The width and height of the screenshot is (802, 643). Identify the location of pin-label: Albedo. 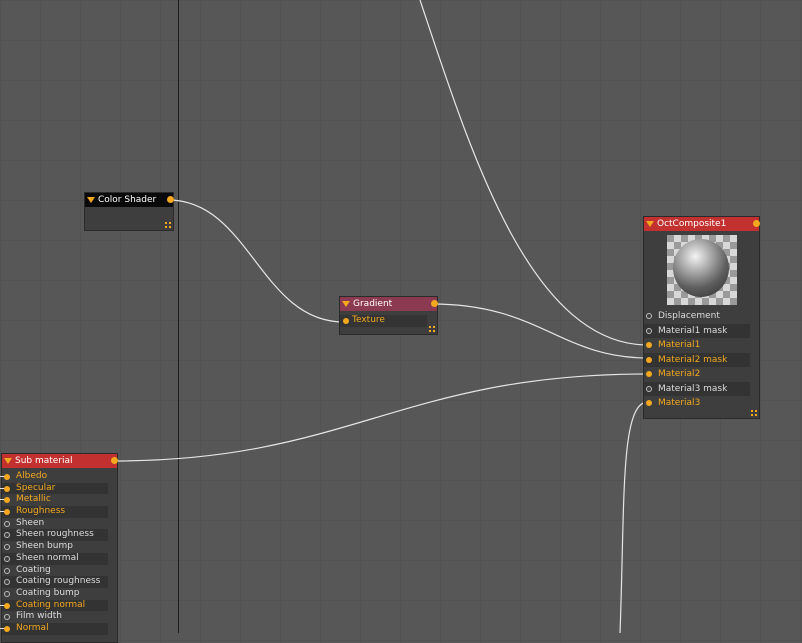
(32, 476).